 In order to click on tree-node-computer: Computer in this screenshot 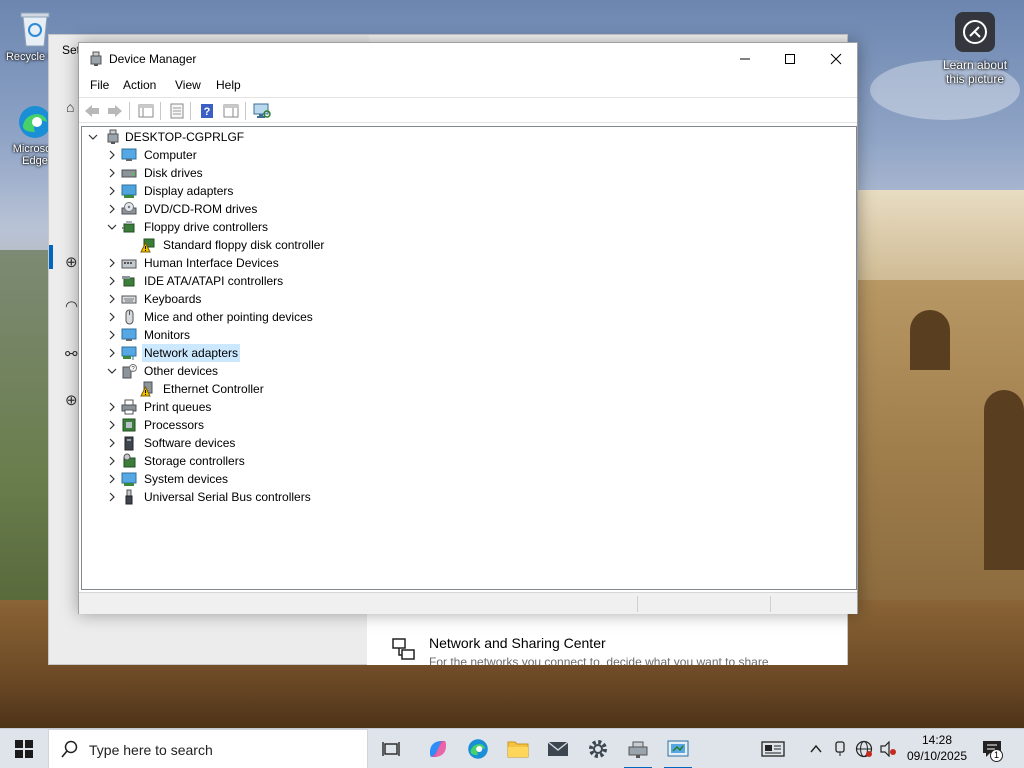, I will do `click(255, 155)`.